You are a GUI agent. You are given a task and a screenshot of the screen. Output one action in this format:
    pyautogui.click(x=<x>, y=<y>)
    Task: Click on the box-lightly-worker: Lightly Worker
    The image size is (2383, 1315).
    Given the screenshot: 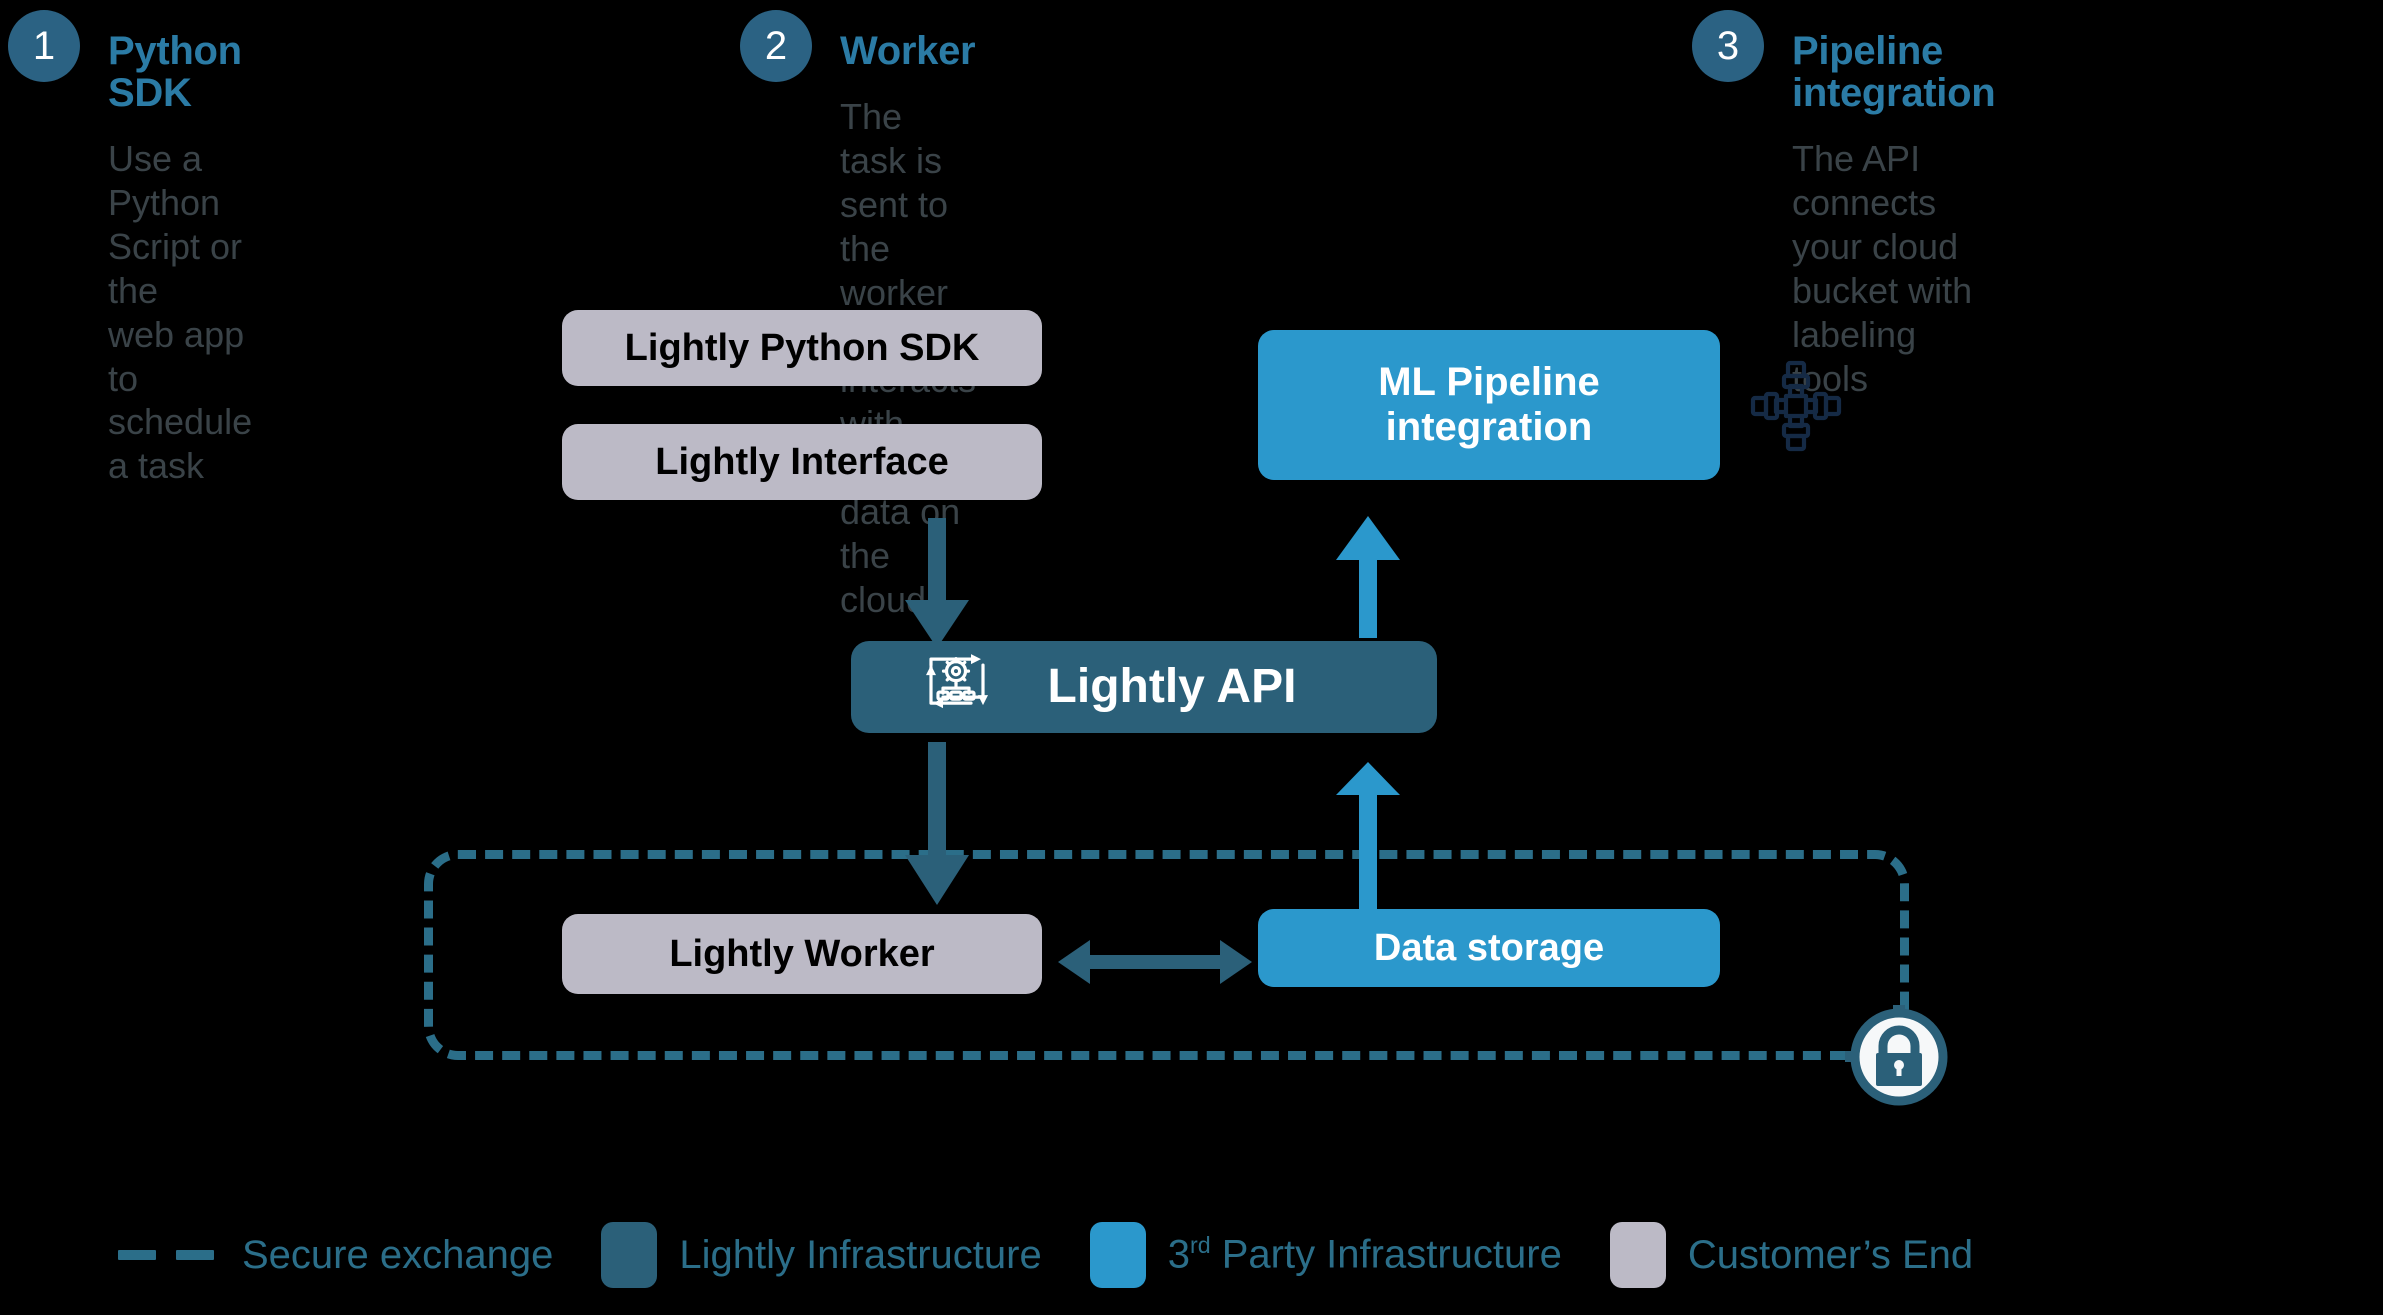 What is the action you would take?
    pyautogui.click(x=802, y=954)
    